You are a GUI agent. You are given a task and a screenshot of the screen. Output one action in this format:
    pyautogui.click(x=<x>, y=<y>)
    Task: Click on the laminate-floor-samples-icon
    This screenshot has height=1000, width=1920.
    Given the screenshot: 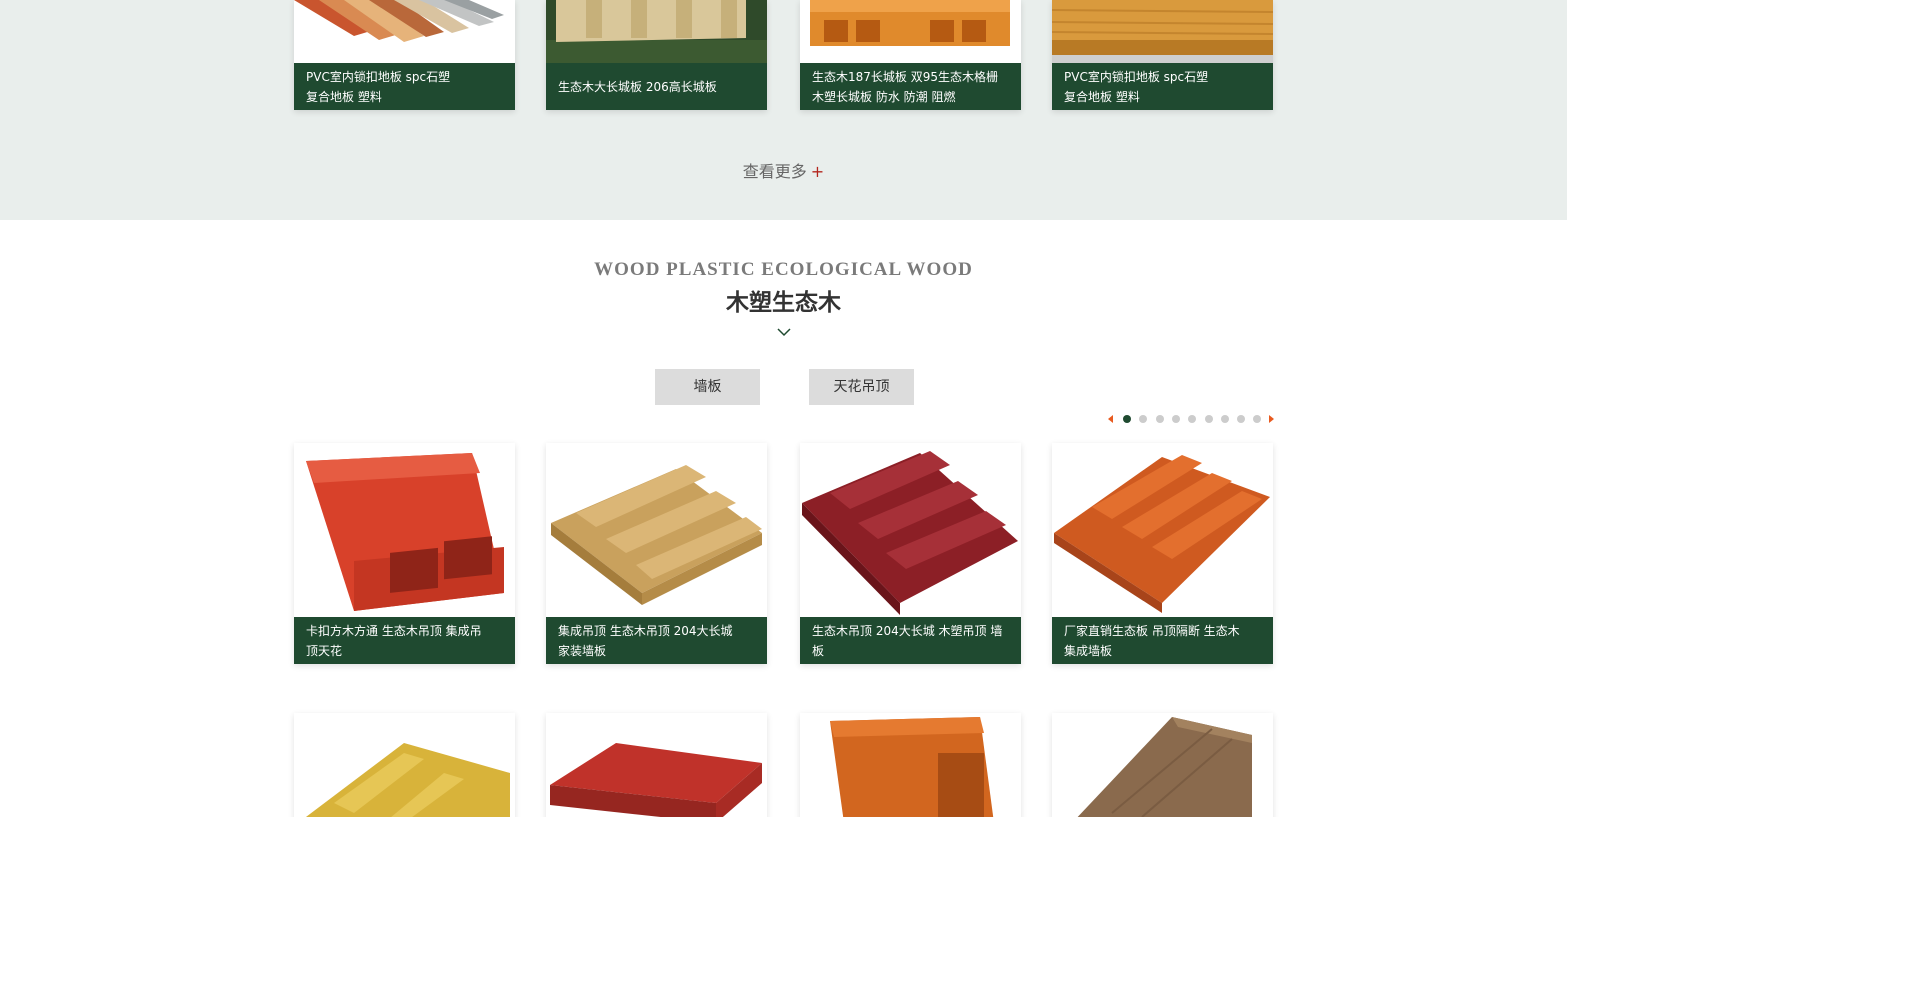 What is the action you would take?
    pyautogui.click(x=399, y=21)
    